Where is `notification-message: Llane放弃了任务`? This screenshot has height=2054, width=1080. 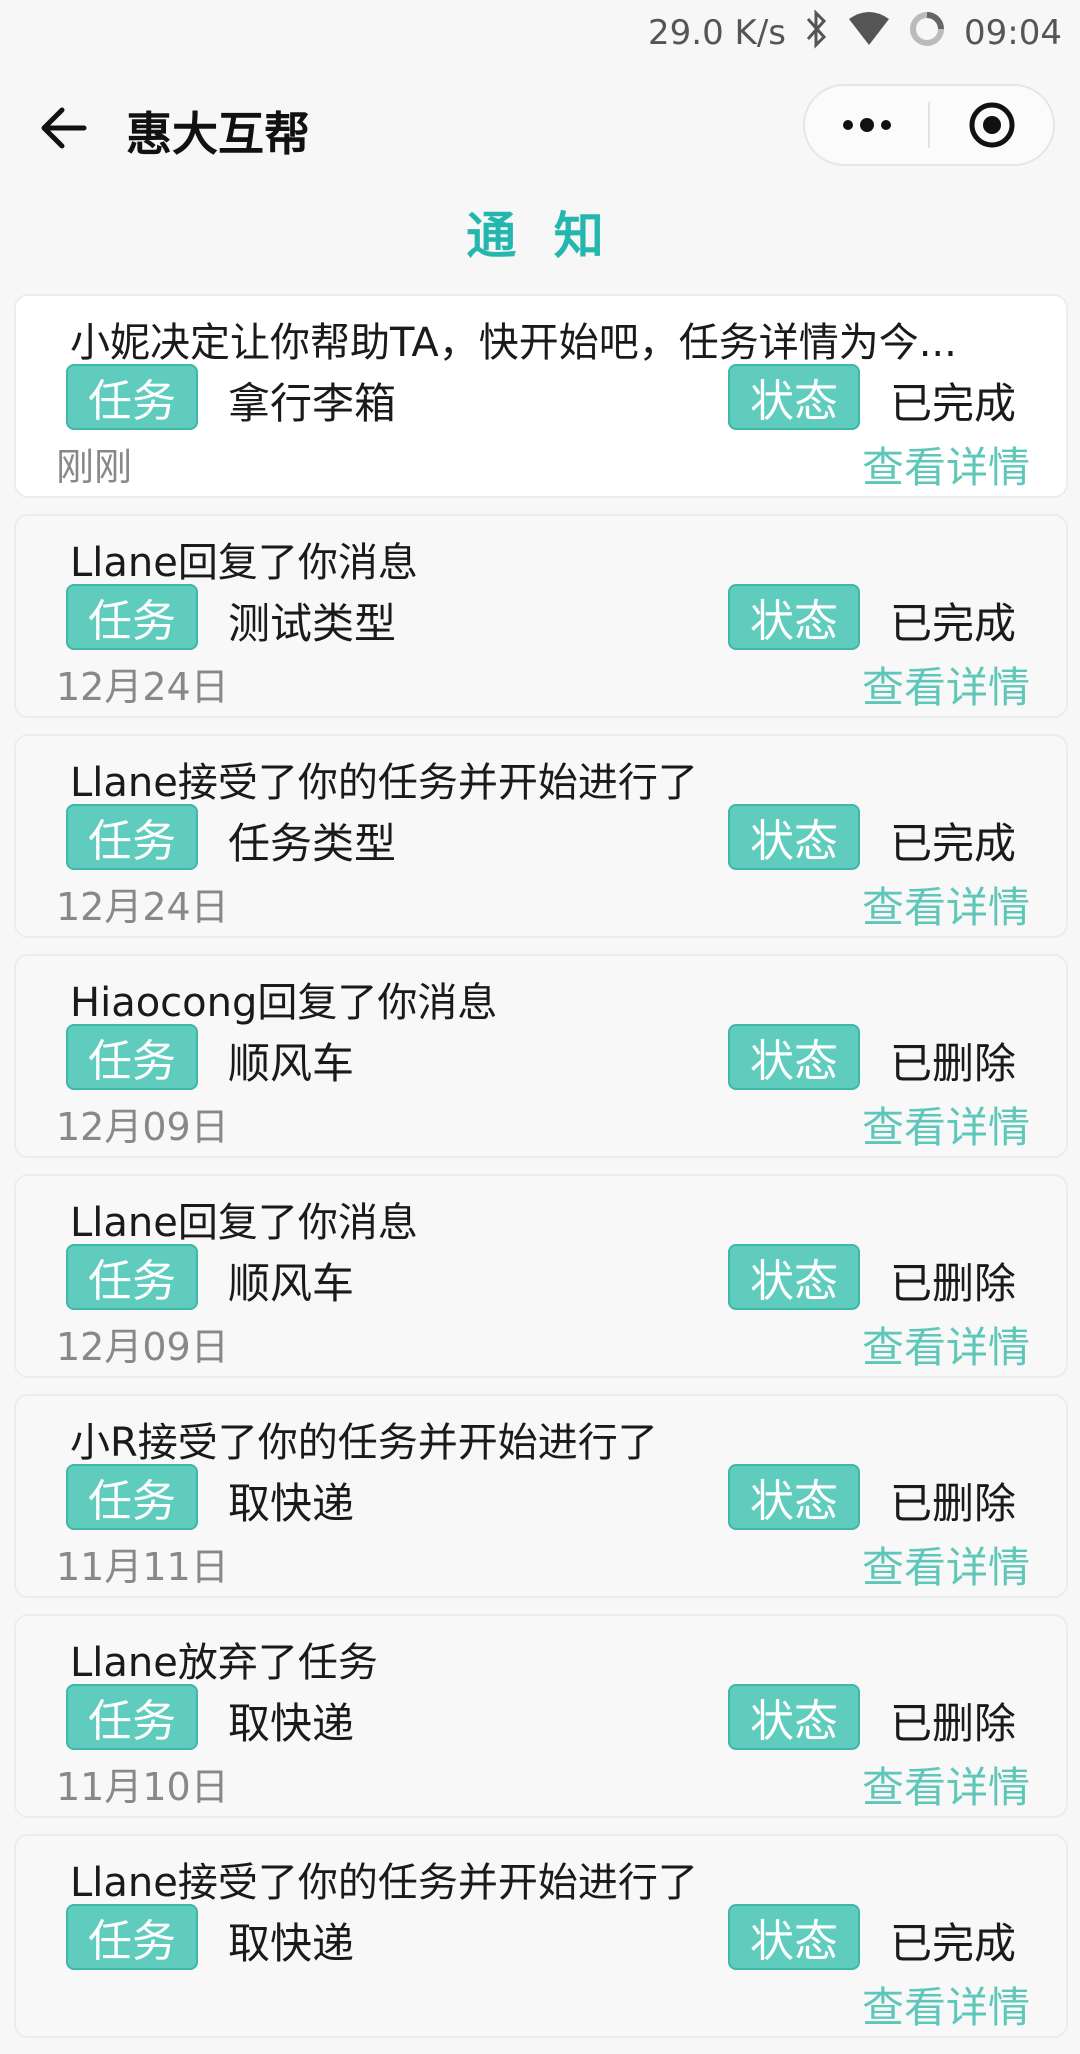
notification-message: Llane放弃了任务 is located at coordinates (224, 1663).